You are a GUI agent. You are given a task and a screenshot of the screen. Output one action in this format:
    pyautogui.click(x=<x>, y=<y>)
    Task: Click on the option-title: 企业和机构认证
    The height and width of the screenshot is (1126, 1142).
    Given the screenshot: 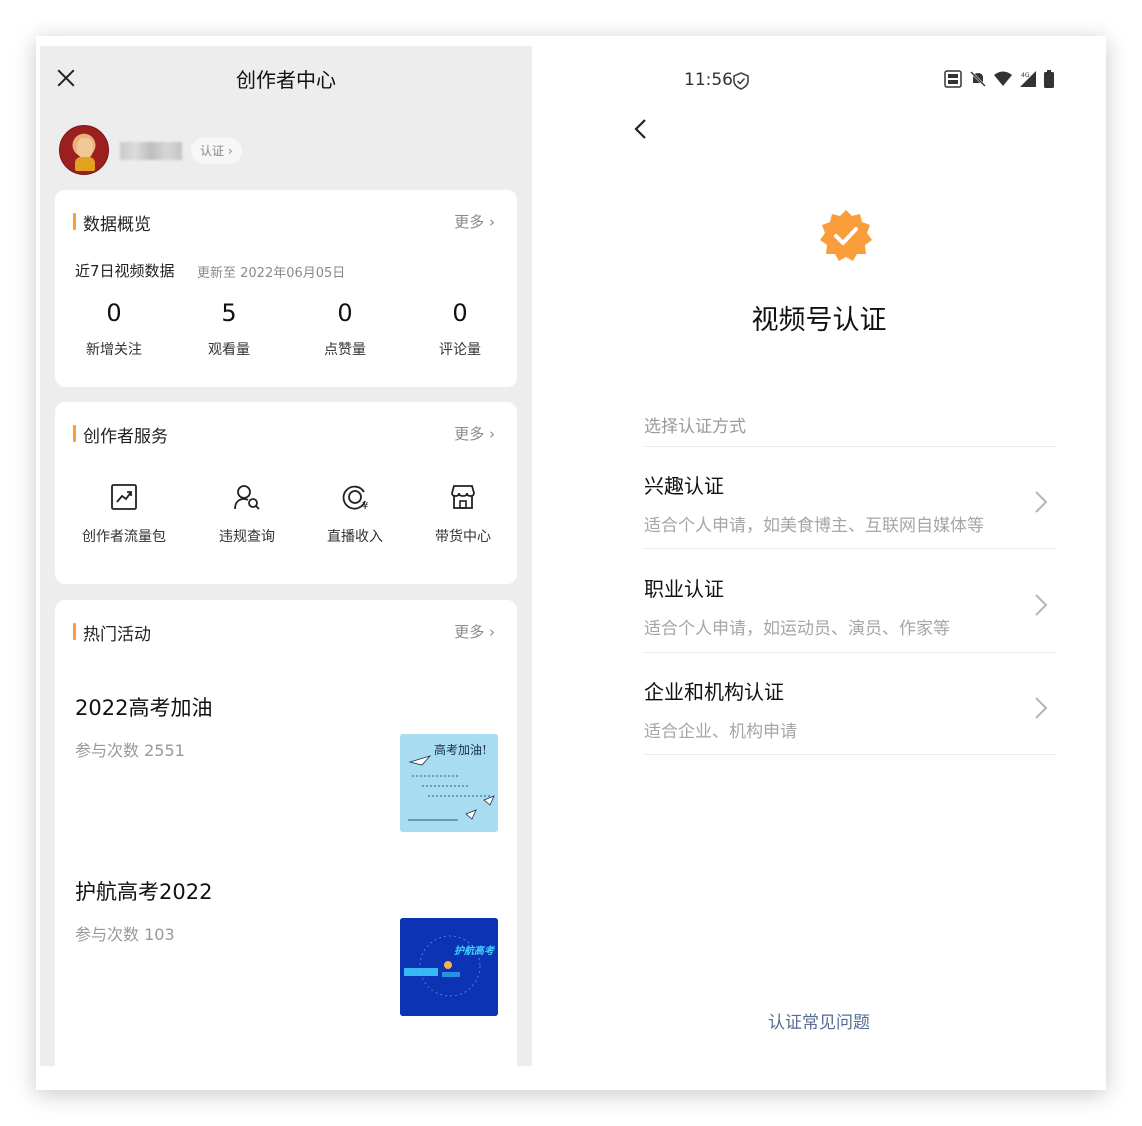 What is the action you would take?
    pyautogui.click(x=714, y=692)
    